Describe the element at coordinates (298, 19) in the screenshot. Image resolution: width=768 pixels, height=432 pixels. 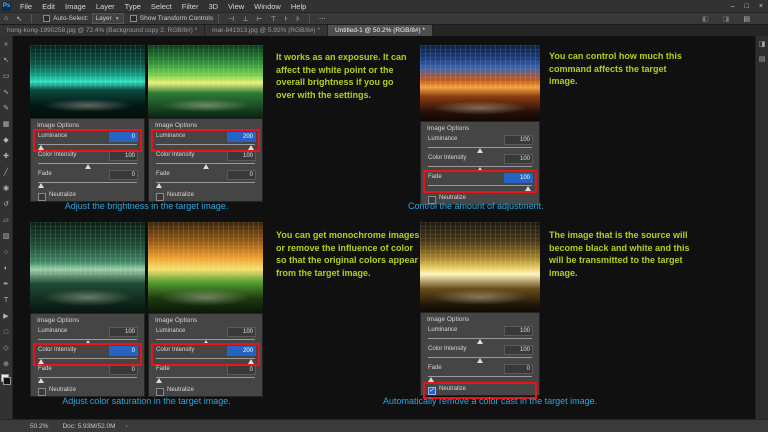
I see `align-bottom-icon: ⊧` at that location.